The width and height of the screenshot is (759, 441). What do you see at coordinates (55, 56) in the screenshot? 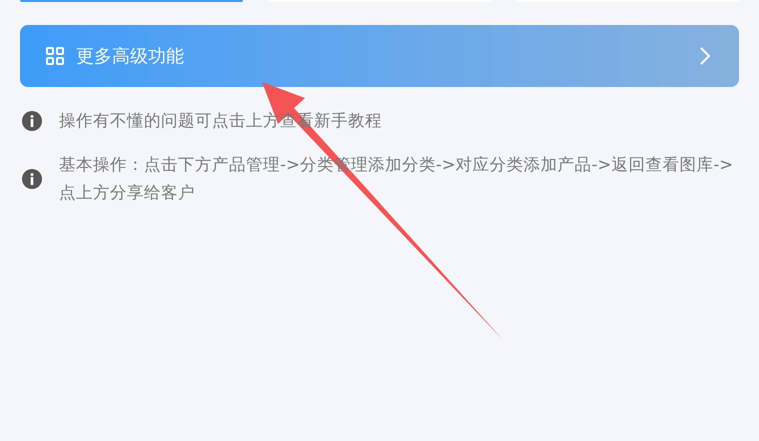
I see `grid-icon` at bounding box center [55, 56].